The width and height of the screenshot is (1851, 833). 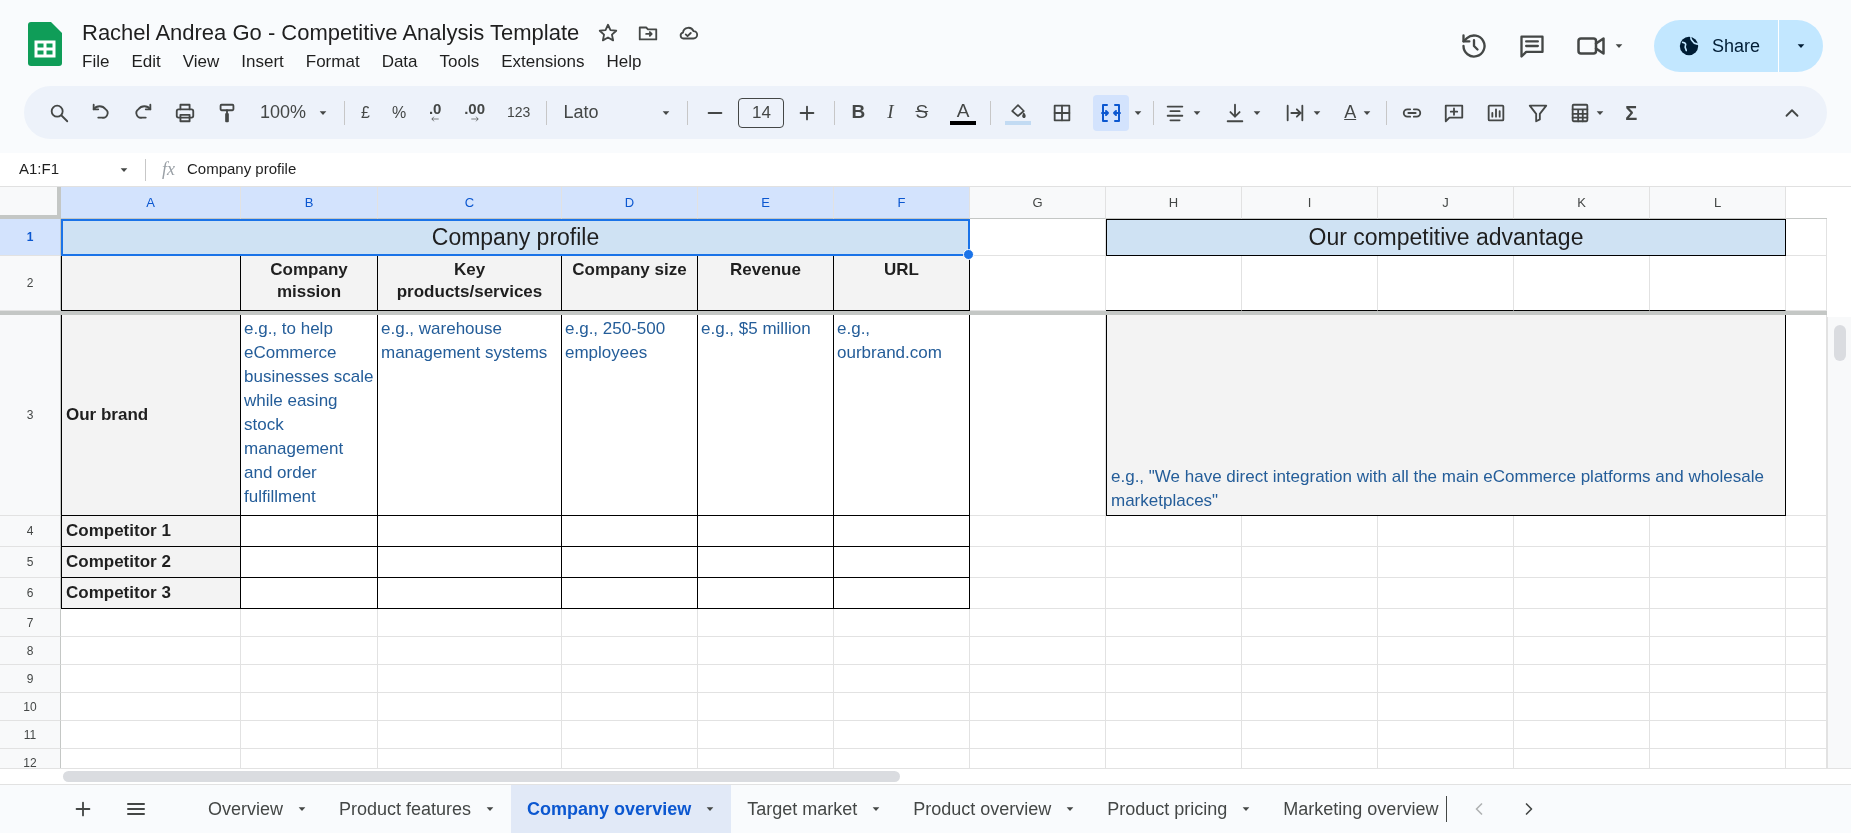 What do you see at coordinates (151, 562) in the screenshot?
I see `row-label-cell: Competitor 2` at bounding box center [151, 562].